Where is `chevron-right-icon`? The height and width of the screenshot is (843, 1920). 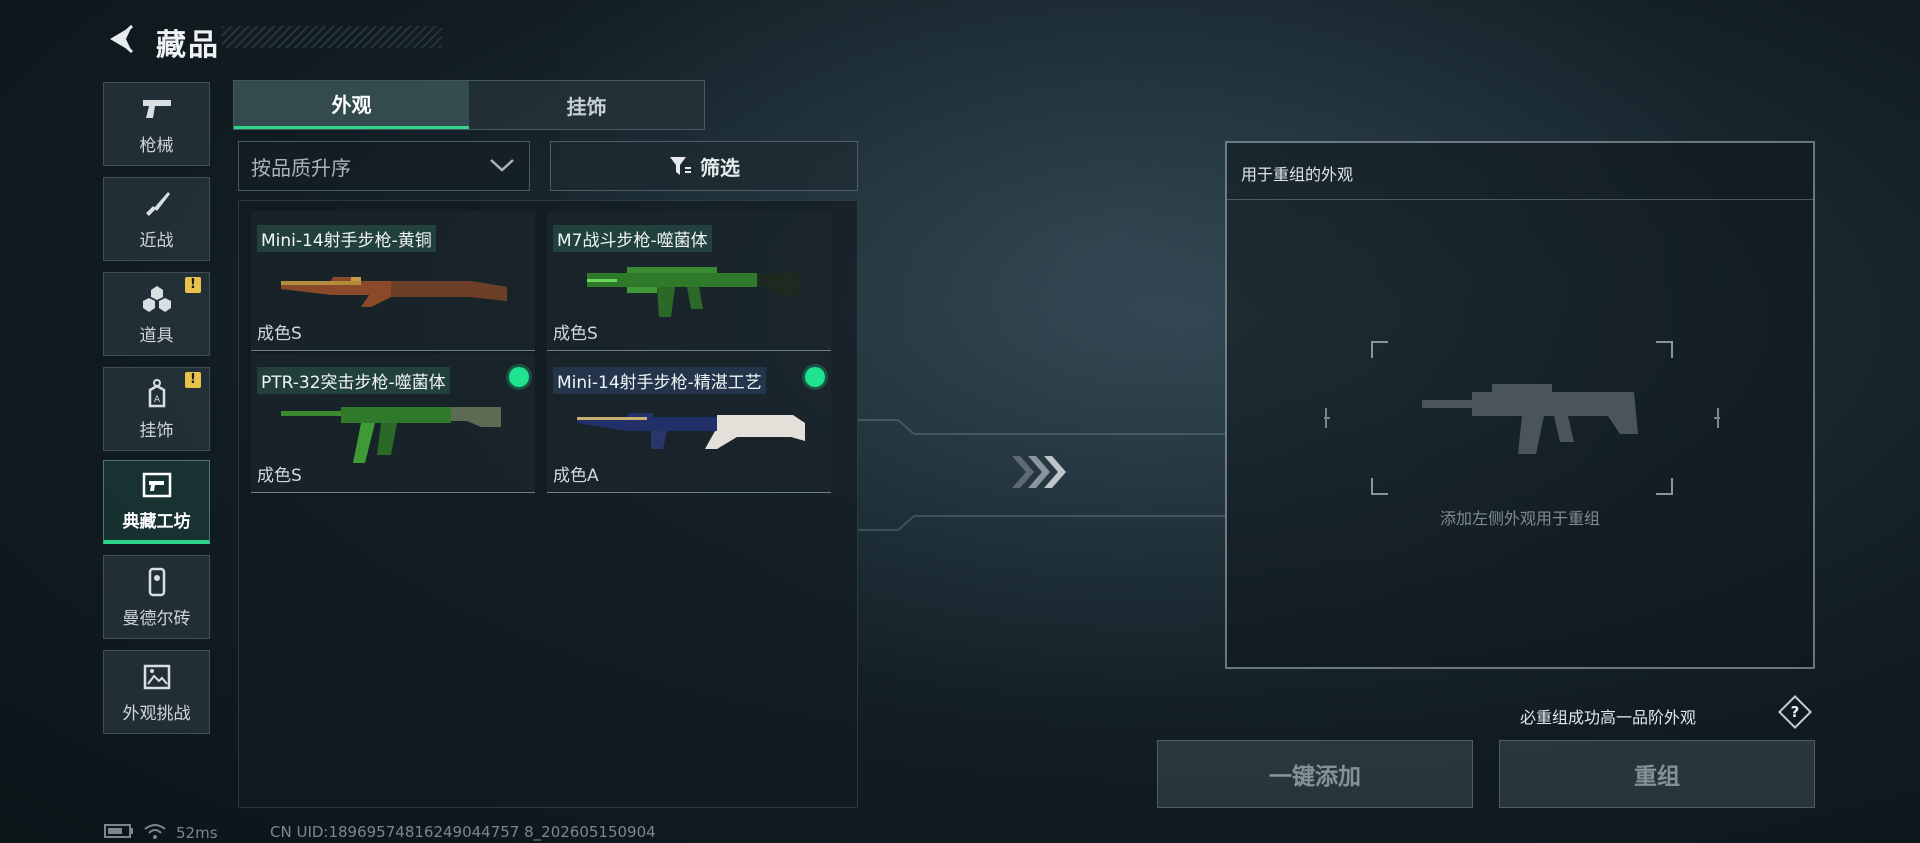
chevron-right-icon is located at coordinates (1040, 474).